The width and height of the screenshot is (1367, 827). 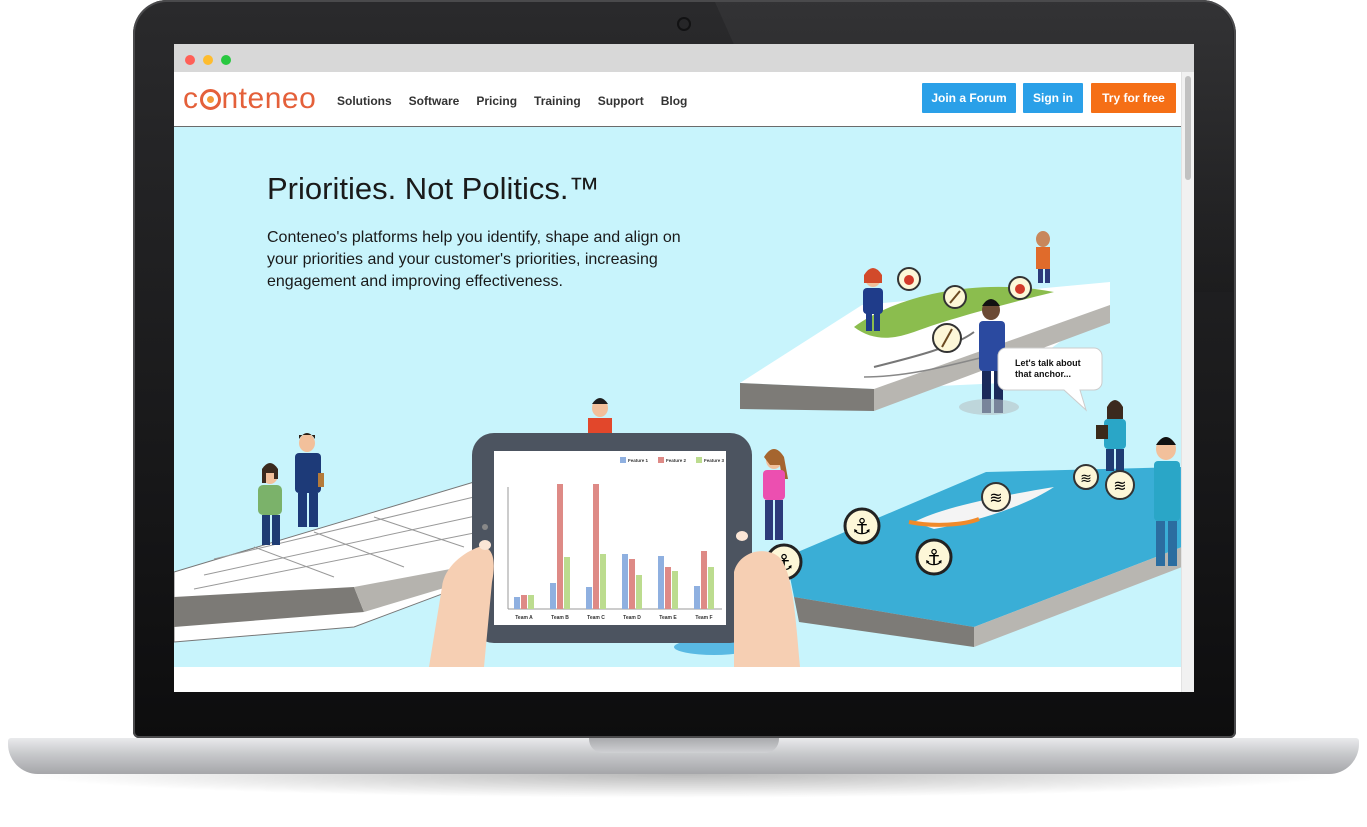 I want to click on minimize-window-button, so click(x=208, y=60).